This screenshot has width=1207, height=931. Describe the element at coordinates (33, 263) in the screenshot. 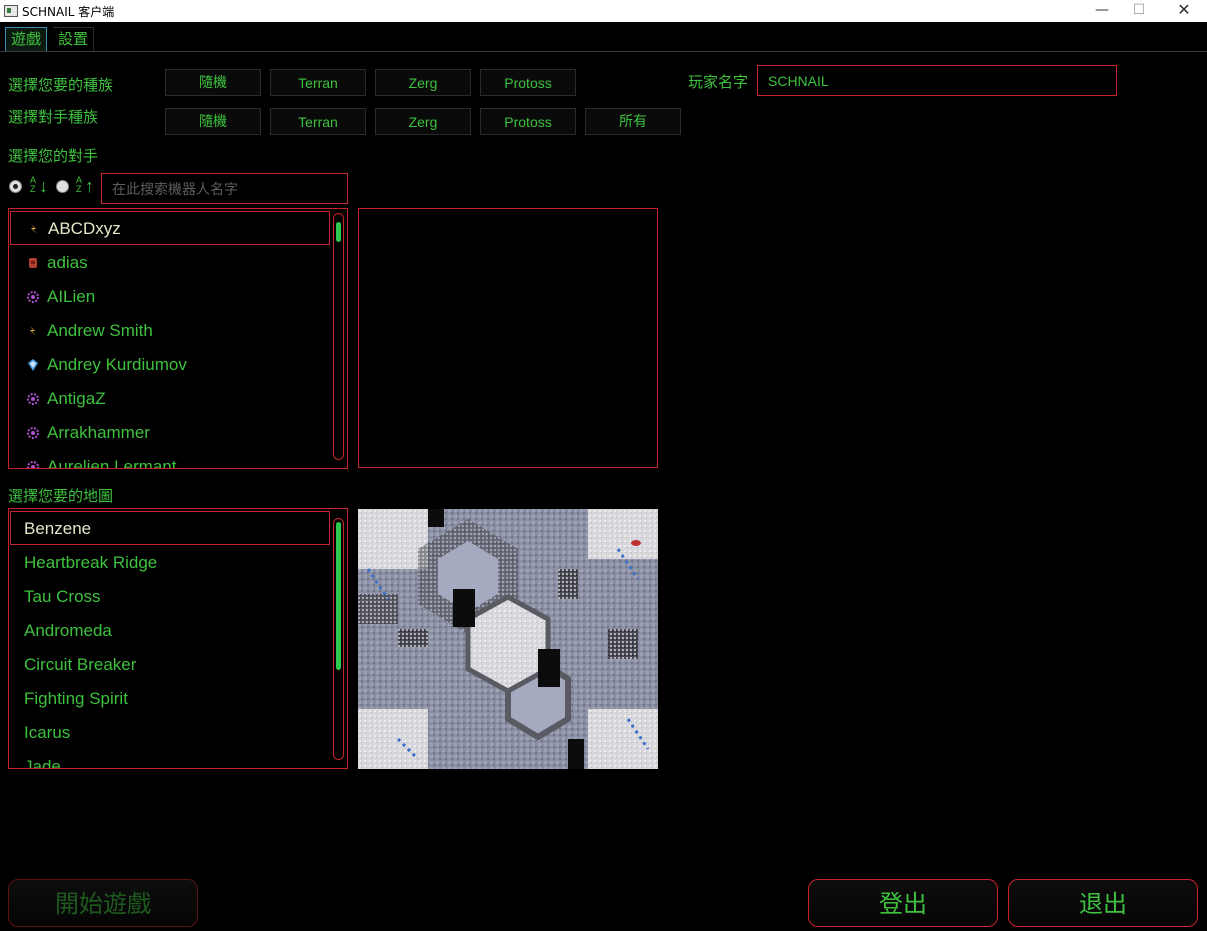

I see `terran-red-icon` at that location.